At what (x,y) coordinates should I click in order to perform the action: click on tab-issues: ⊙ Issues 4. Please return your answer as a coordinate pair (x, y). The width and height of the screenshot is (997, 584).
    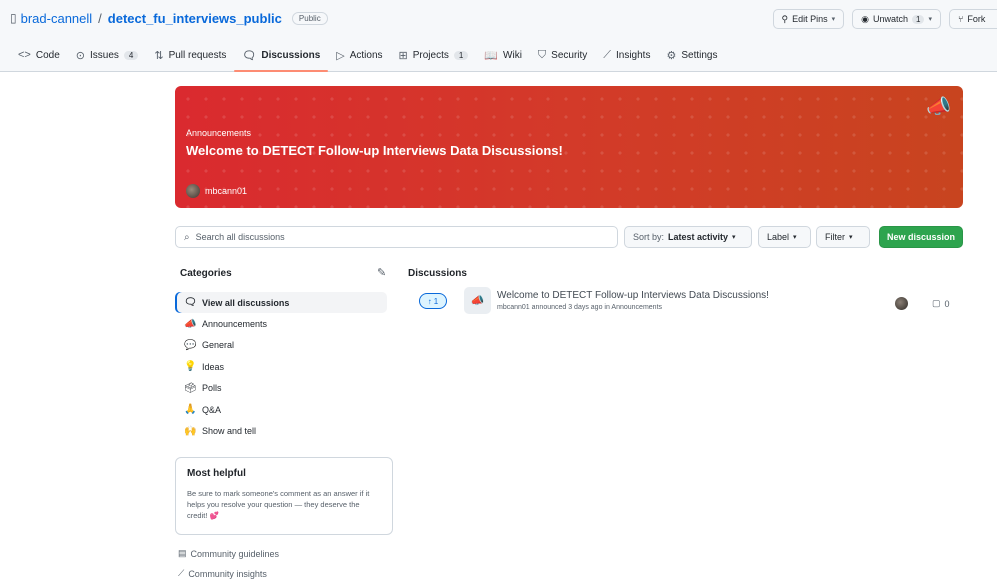
    Looking at the image, I should click on (107, 55).